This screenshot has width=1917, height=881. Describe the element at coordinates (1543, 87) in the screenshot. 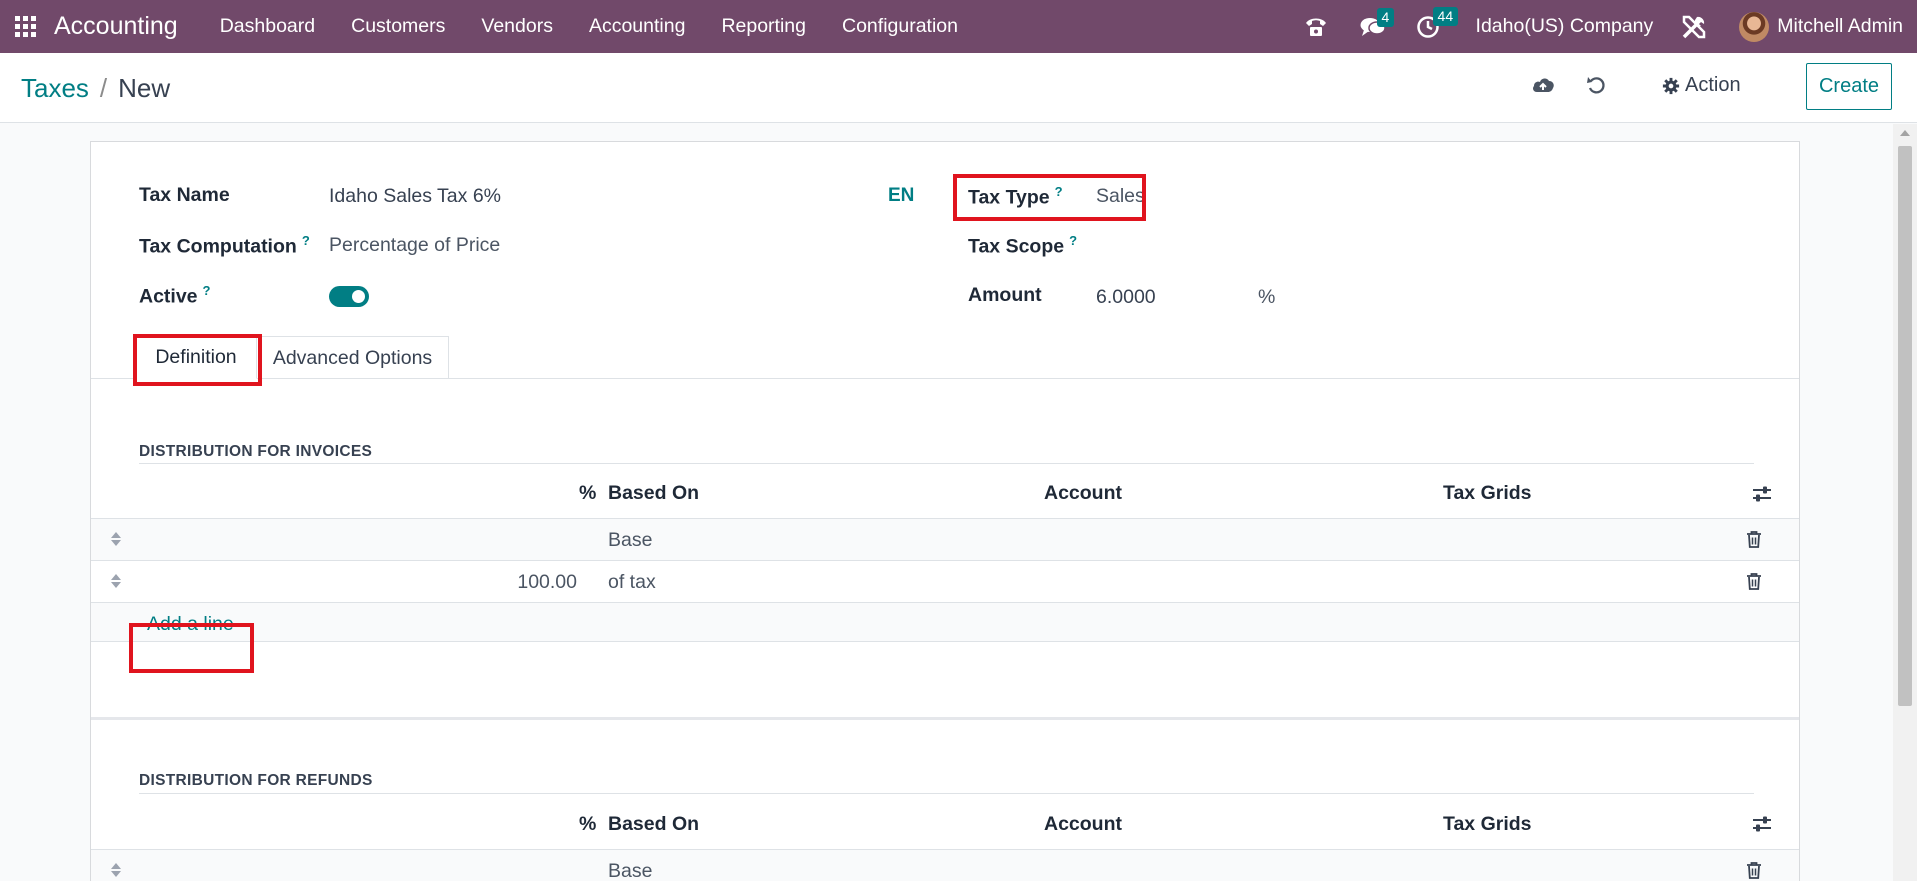

I see `save-cloud-icon` at that location.